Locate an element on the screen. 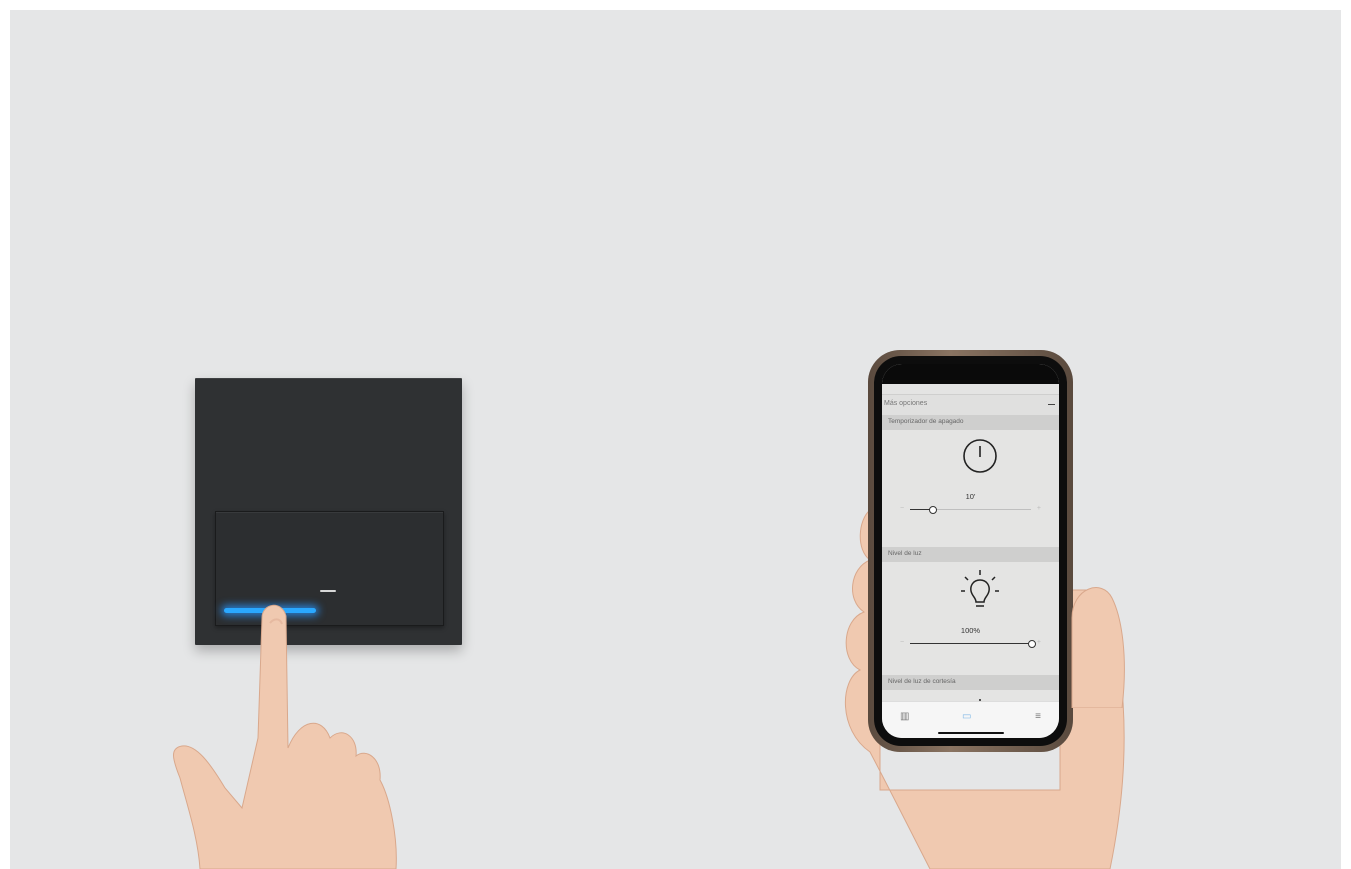 The height and width of the screenshot is (869, 1351). section-header-light-level: Nivel de luz is located at coordinates (970, 554).